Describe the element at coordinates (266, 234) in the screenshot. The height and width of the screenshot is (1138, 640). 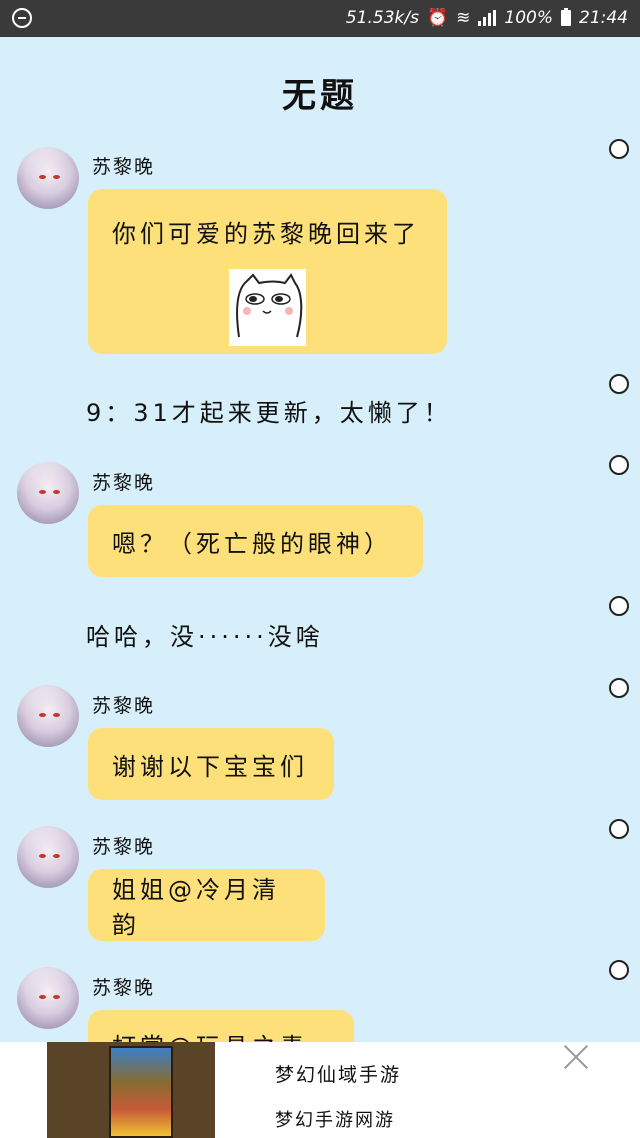
I see `message-text: 你们可爱的苏黎晚回来了` at that location.